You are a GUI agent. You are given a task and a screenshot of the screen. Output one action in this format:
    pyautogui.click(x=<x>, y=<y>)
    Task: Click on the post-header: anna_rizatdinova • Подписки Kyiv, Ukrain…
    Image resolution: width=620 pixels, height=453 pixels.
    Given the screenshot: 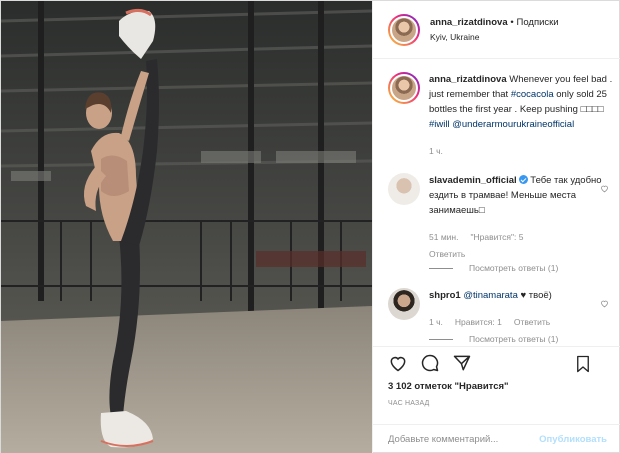 What is the action you would take?
    pyautogui.click(x=496, y=30)
    